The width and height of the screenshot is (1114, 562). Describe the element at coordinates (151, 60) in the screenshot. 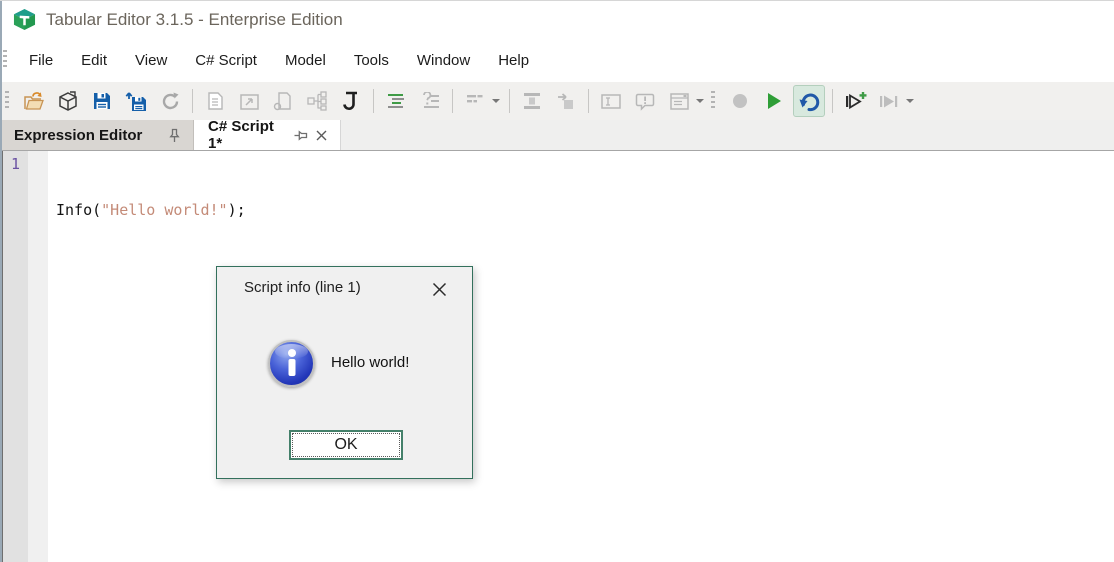

I see `menu-view: View` at that location.